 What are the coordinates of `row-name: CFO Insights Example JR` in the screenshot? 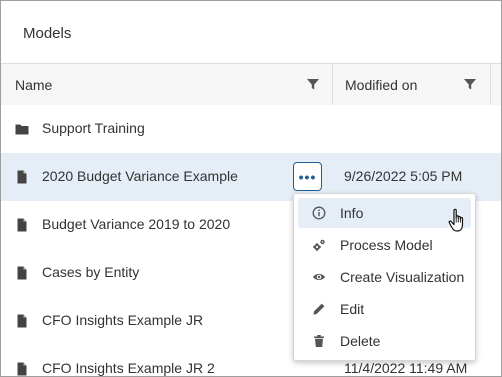 It's located at (123, 320).